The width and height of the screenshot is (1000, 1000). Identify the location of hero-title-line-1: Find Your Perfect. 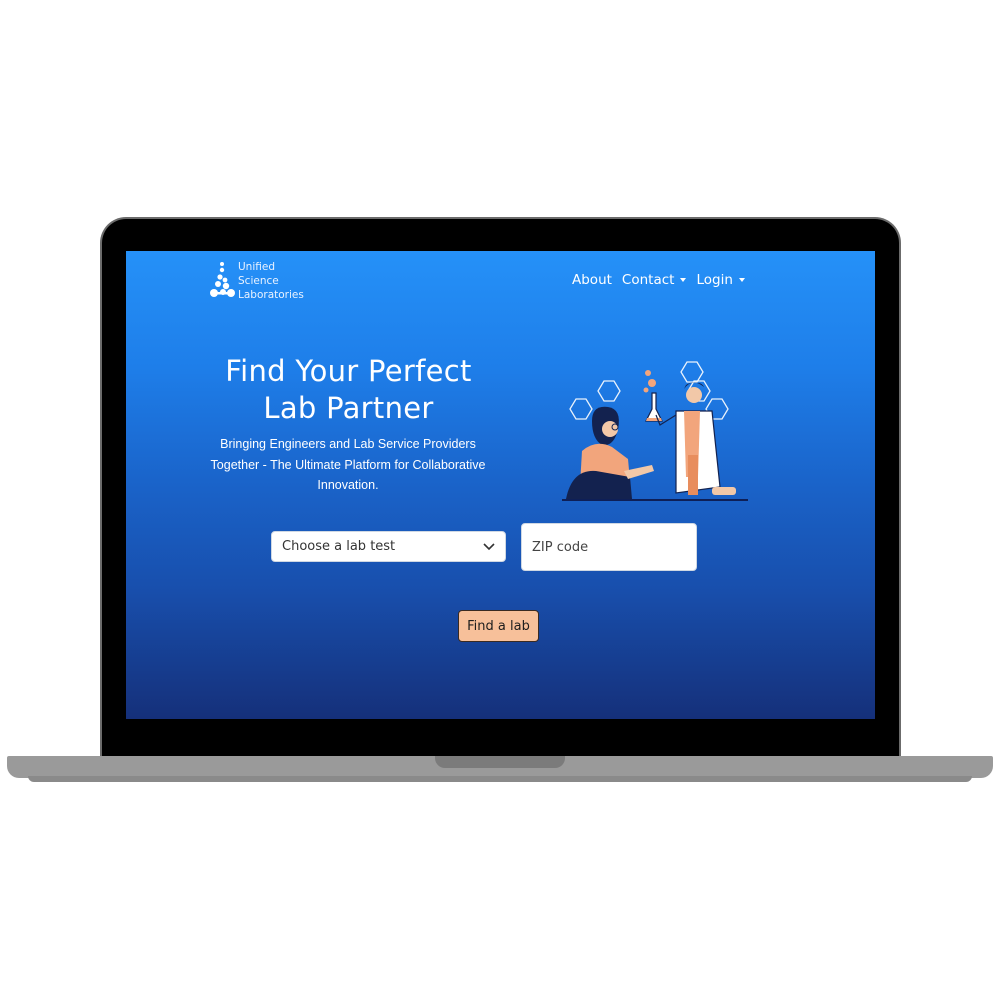
(348, 371).